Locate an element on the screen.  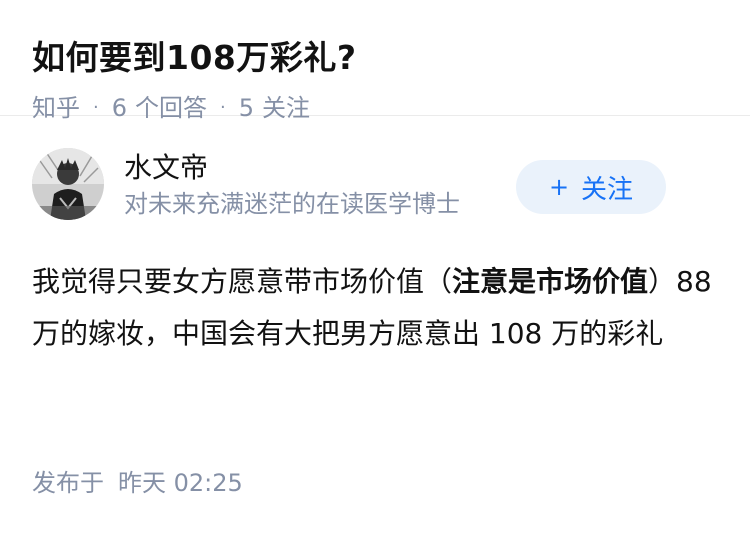
author-info: 水文帝 对未来充满迷茫的在读医学博士 is located at coordinates (292, 185).